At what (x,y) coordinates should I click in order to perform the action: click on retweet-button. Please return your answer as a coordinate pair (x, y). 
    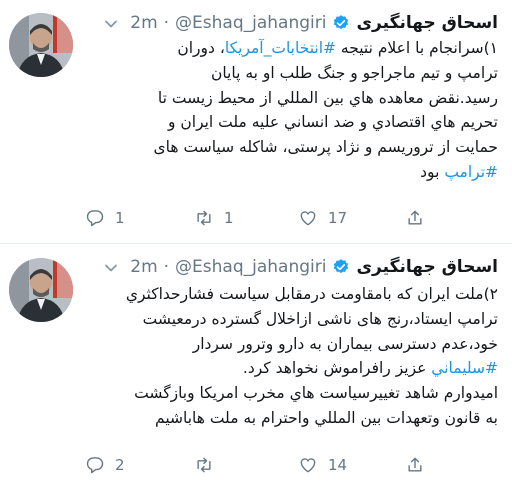
    Looking at the image, I should click on (209, 465).